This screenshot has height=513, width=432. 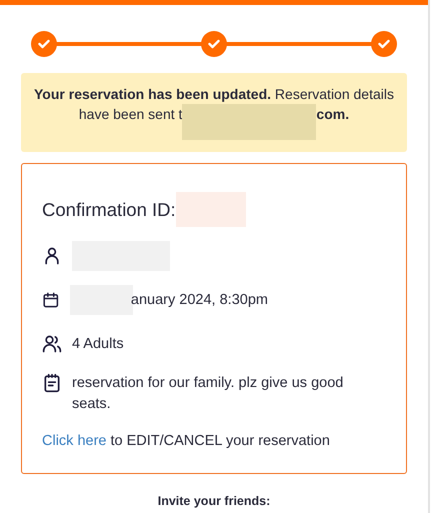 I want to click on notepad-icon, so click(x=52, y=383).